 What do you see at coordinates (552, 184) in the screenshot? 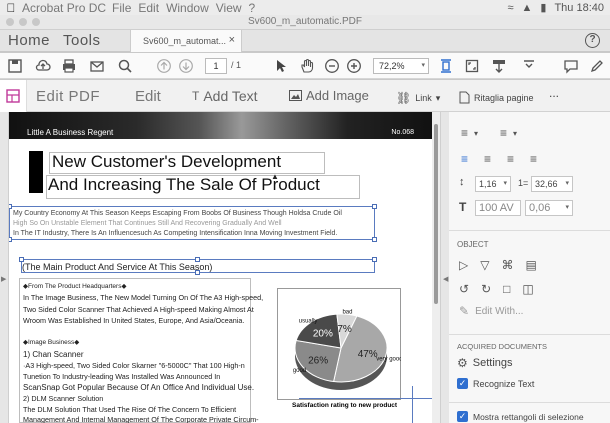
I see `paragraph-spacing-input: 32,66 ▾` at bounding box center [552, 184].